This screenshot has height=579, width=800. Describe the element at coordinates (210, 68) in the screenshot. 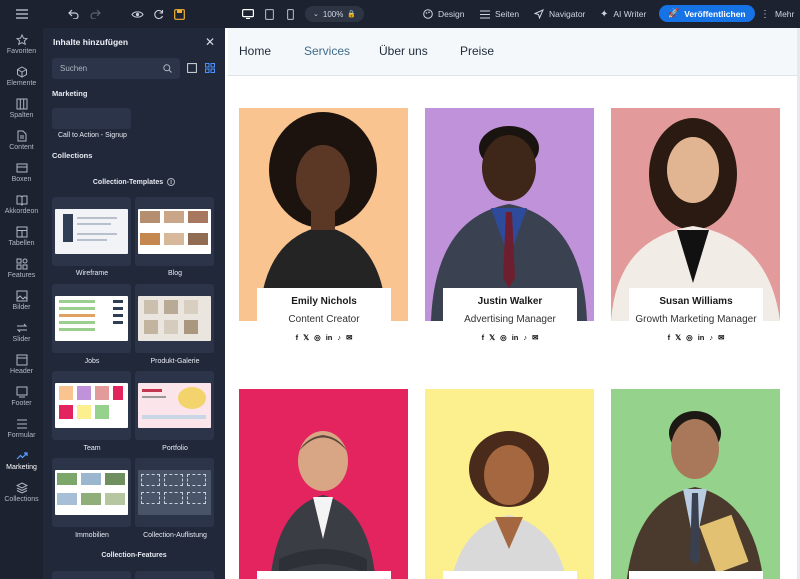

I see `grid-view-icon` at that location.